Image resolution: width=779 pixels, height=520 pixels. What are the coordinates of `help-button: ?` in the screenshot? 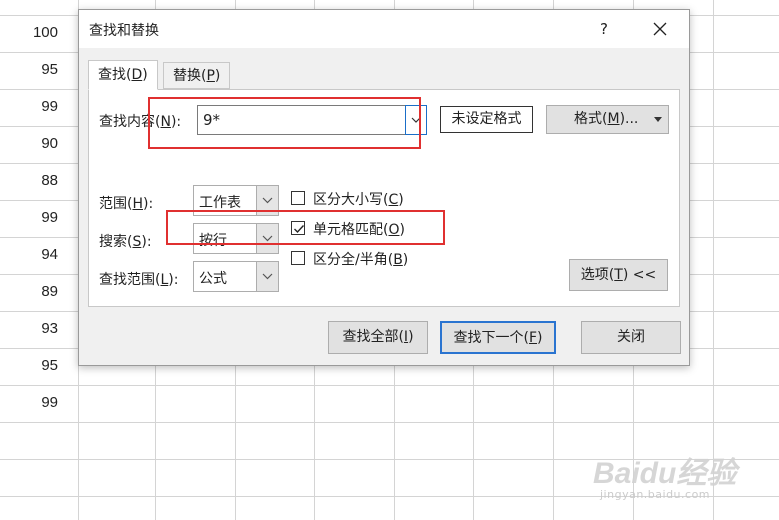 It's located at (604, 29).